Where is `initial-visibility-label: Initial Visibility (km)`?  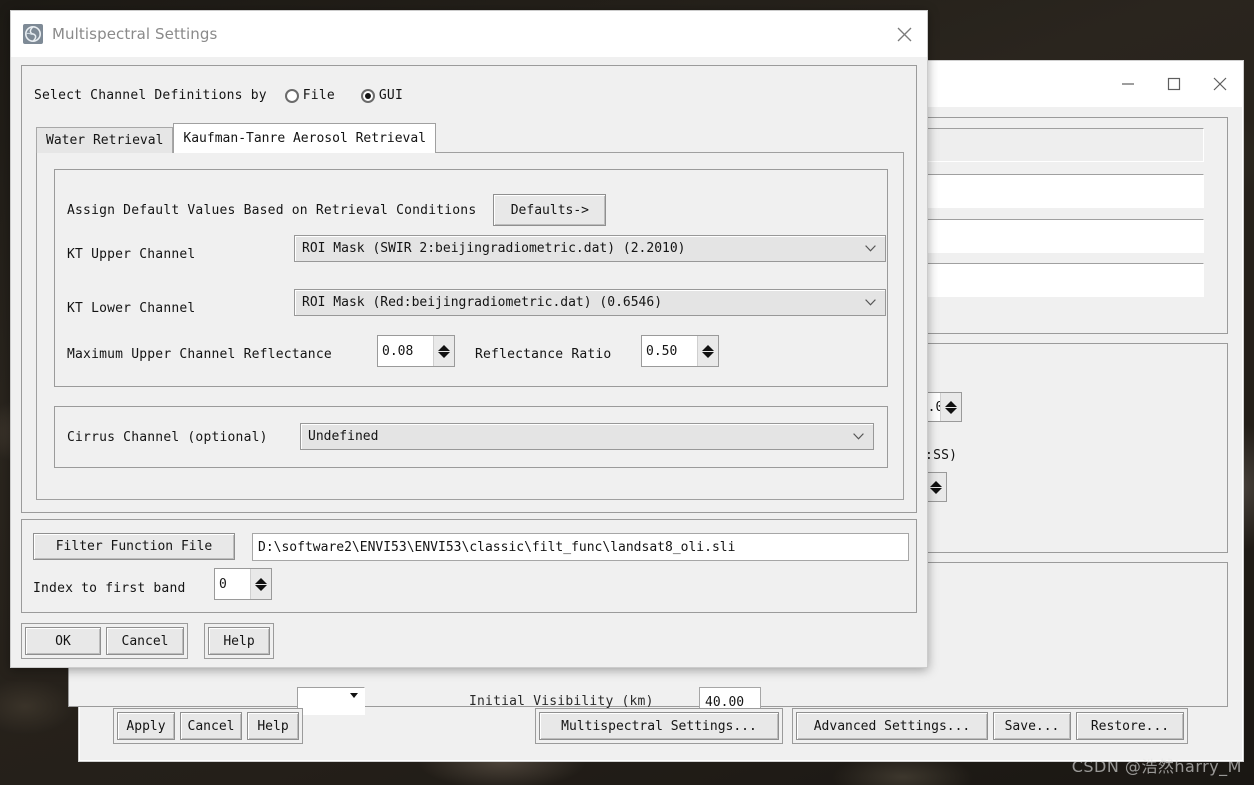
initial-visibility-label: Initial Visibility (km) is located at coordinates (561, 701).